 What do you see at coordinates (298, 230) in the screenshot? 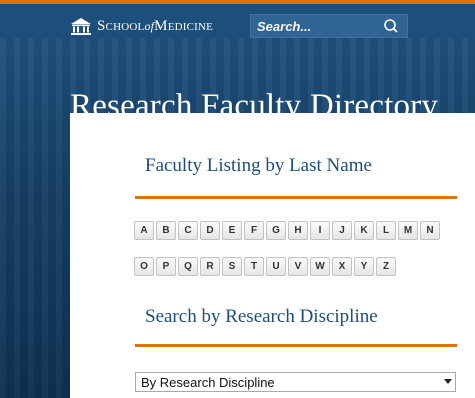
I see `letter-button-h: H` at bounding box center [298, 230].